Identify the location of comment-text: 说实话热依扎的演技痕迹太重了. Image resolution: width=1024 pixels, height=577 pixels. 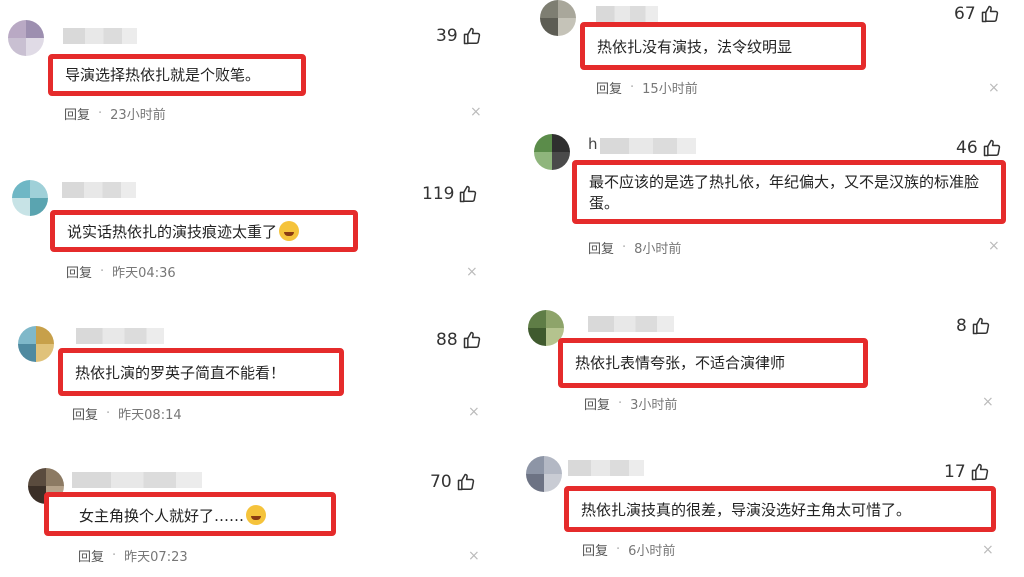
(204, 231).